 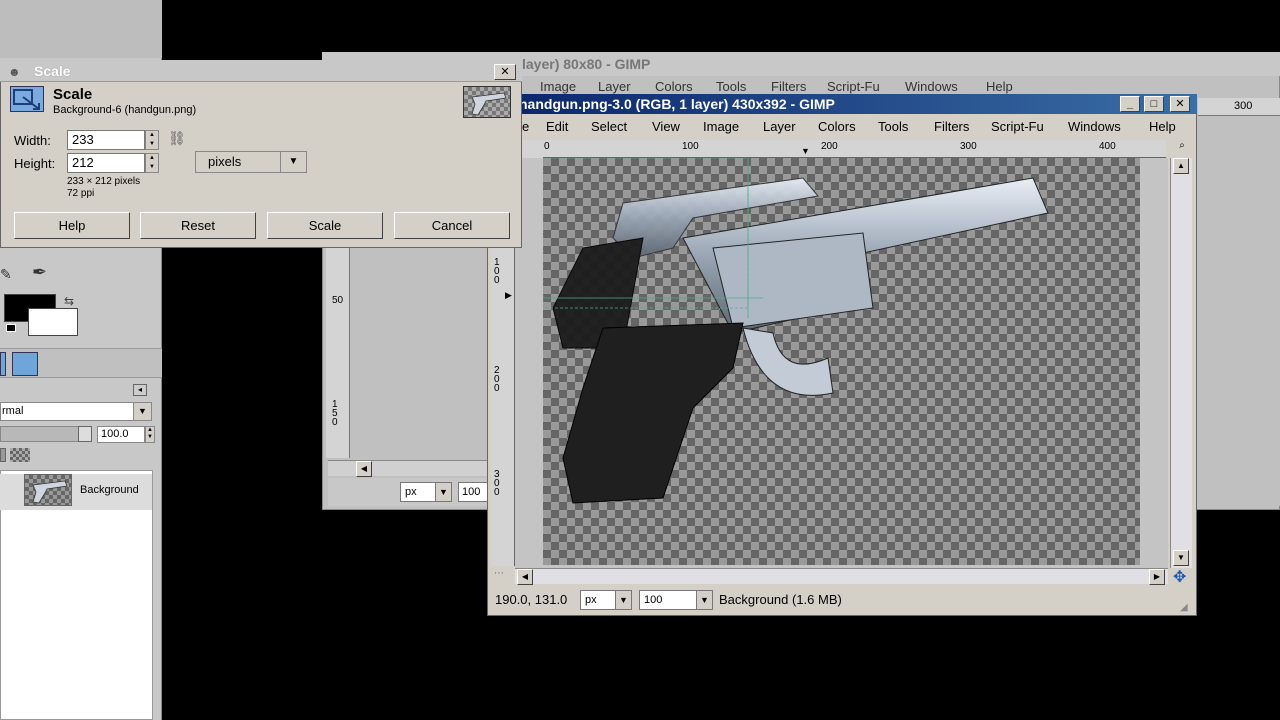 I want to click on bg-unit-select: px ▼, so click(x=426, y=492).